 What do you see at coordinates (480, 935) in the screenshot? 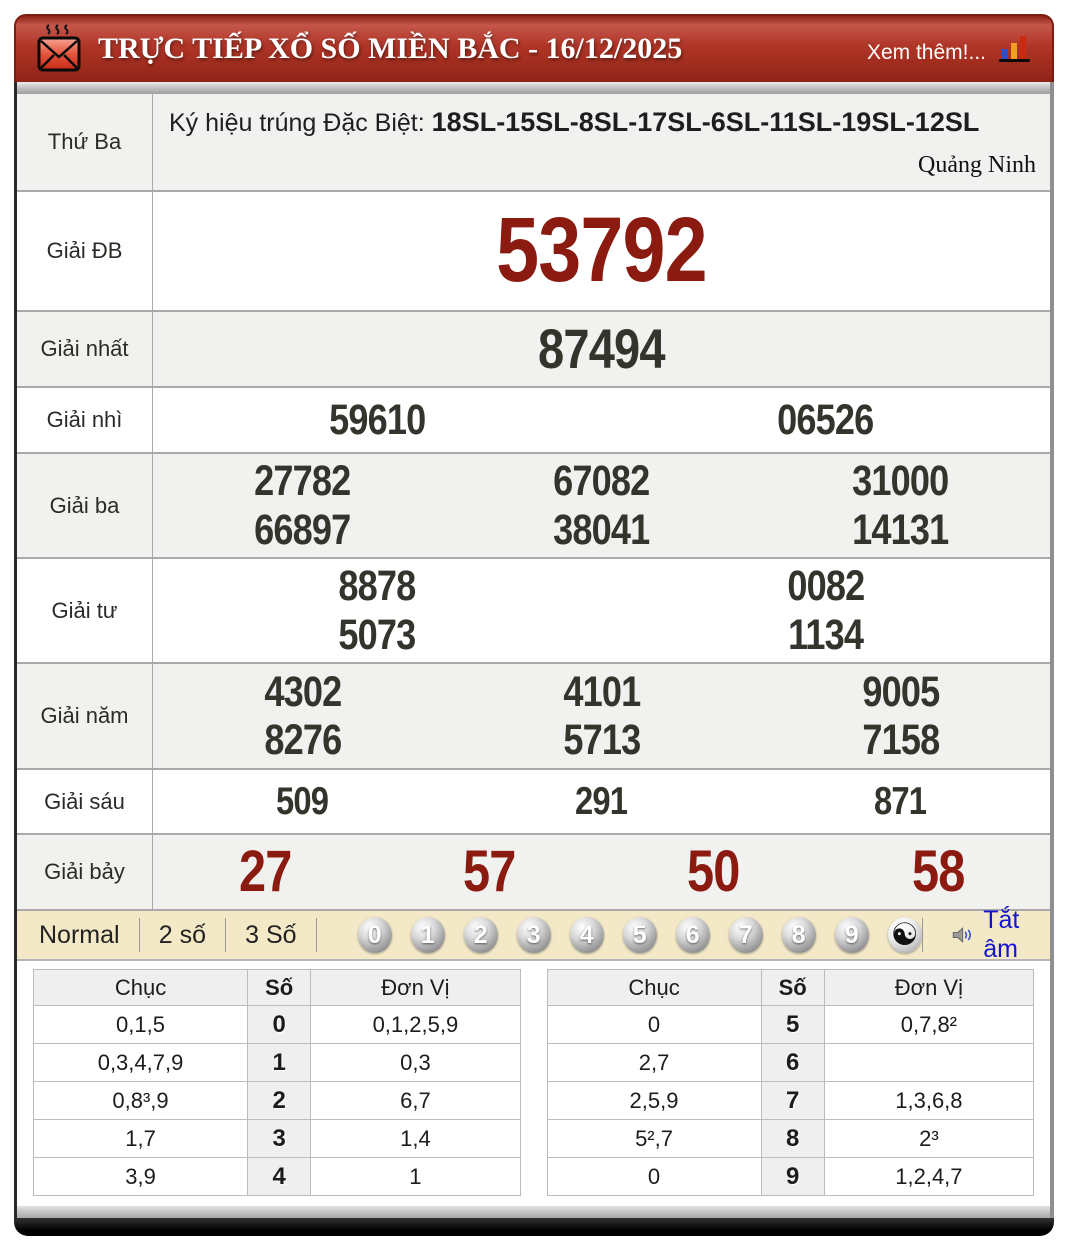
I see `ball-2: 2` at bounding box center [480, 935].